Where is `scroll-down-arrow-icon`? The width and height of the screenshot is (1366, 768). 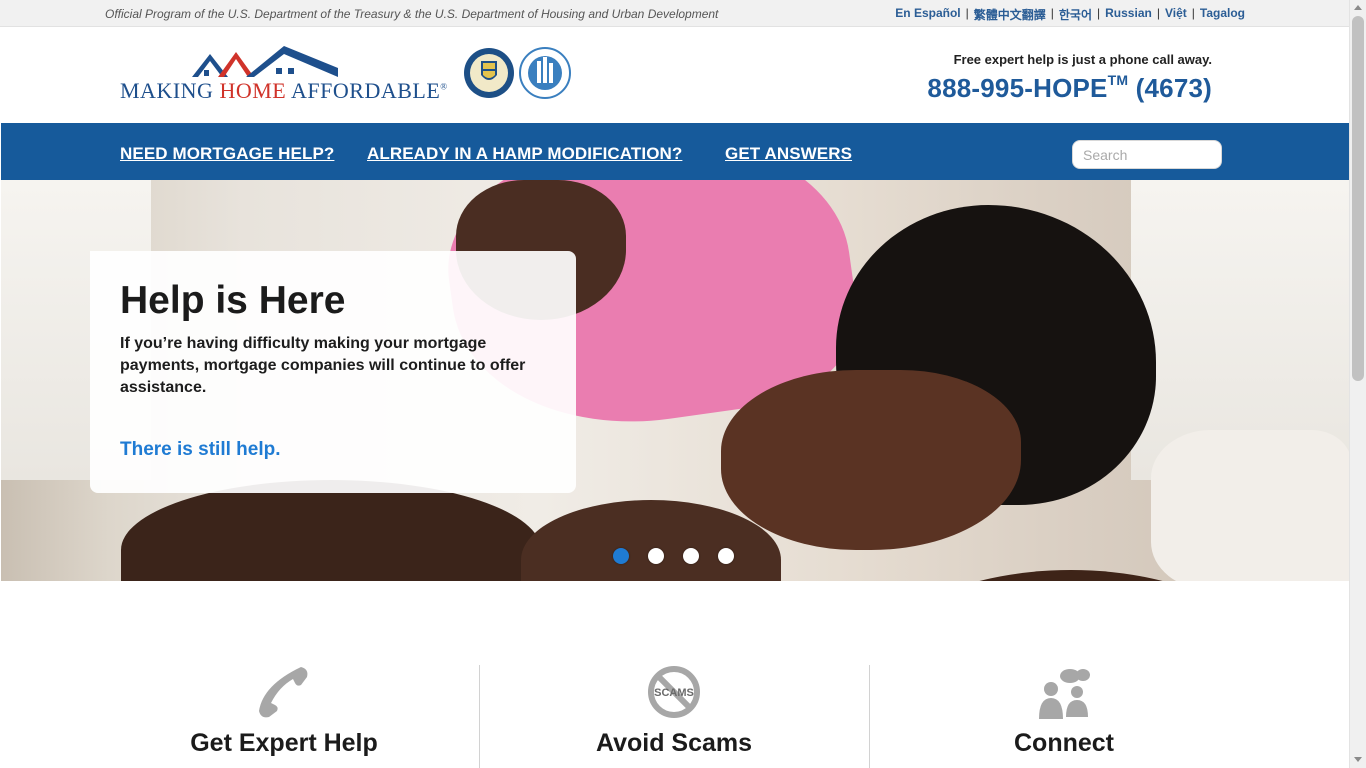 scroll-down-arrow-icon is located at coordinates (1358, 759).